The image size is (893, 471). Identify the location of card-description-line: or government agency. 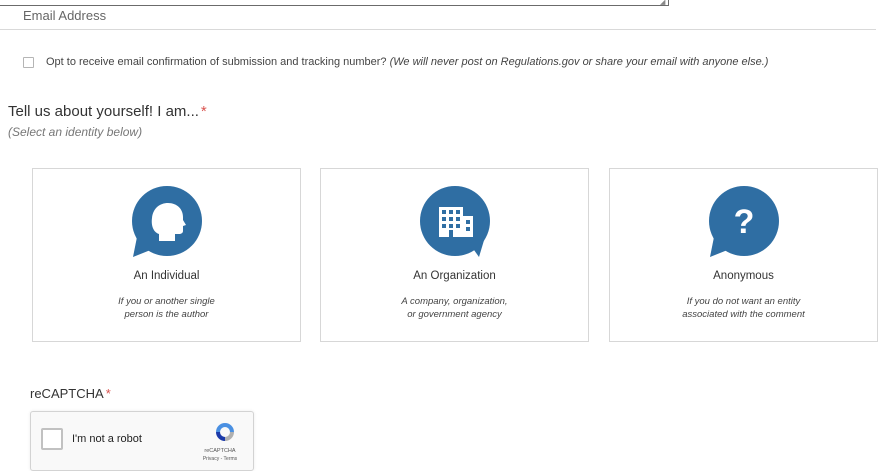
(454, 314).